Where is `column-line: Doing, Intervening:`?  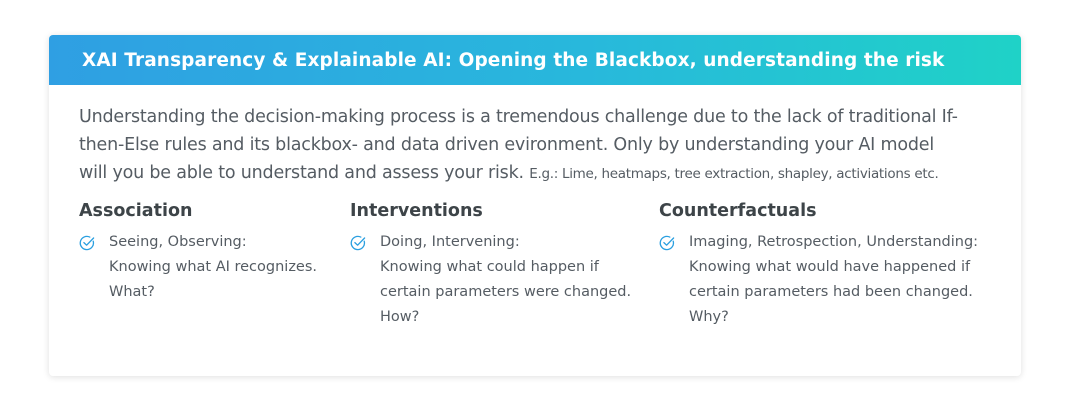
column-line: Doing, Intervening: is located at coordinates (450, 242).